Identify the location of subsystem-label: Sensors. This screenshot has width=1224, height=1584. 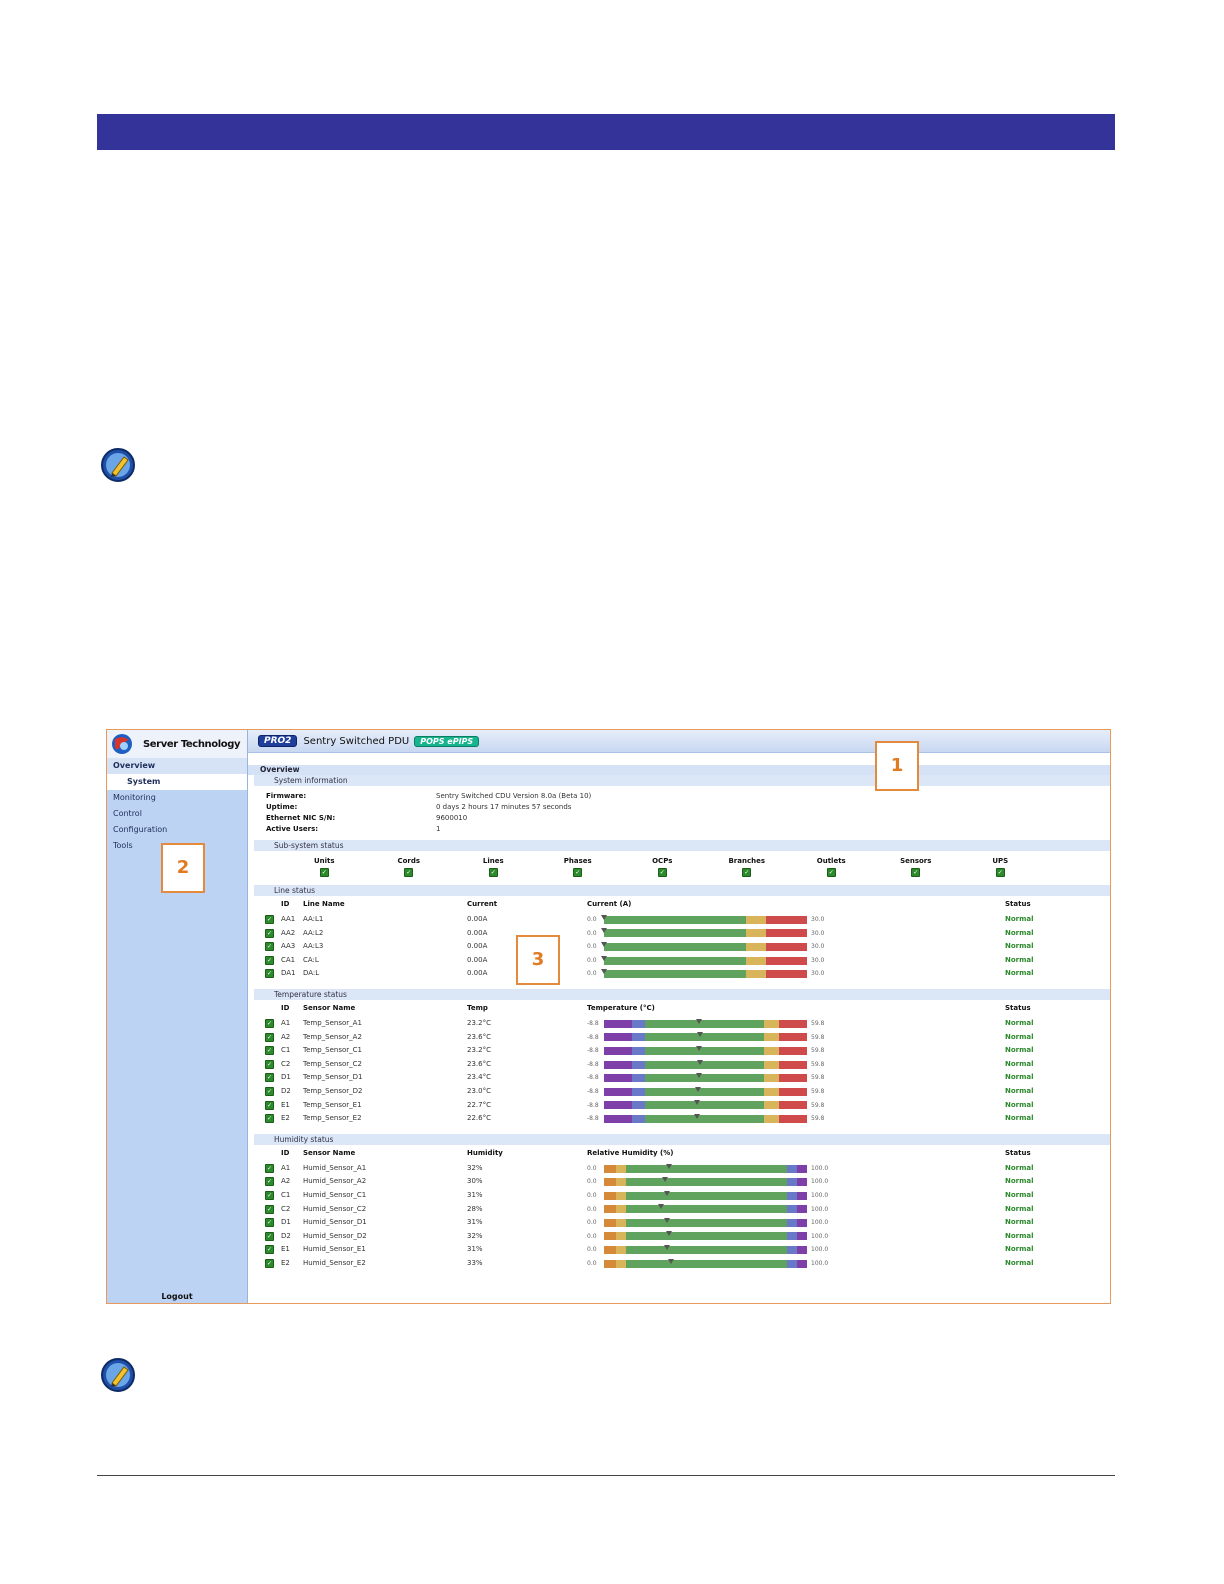
(916, 861).